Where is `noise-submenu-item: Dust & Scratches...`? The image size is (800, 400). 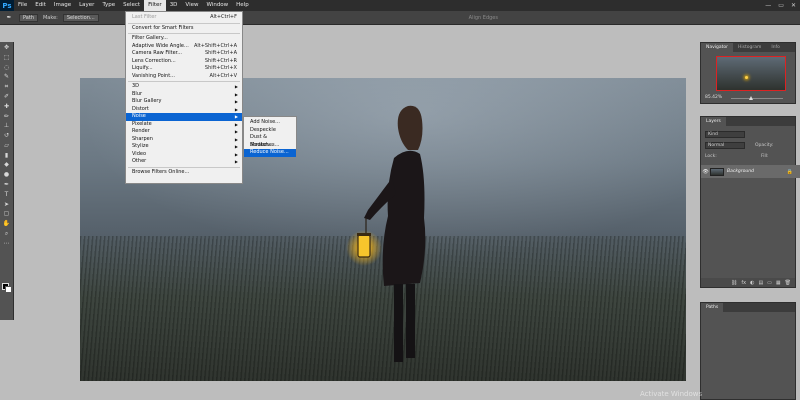
noise-submenu-item: Dust & Scratches... is located at coordinates (270, 141).